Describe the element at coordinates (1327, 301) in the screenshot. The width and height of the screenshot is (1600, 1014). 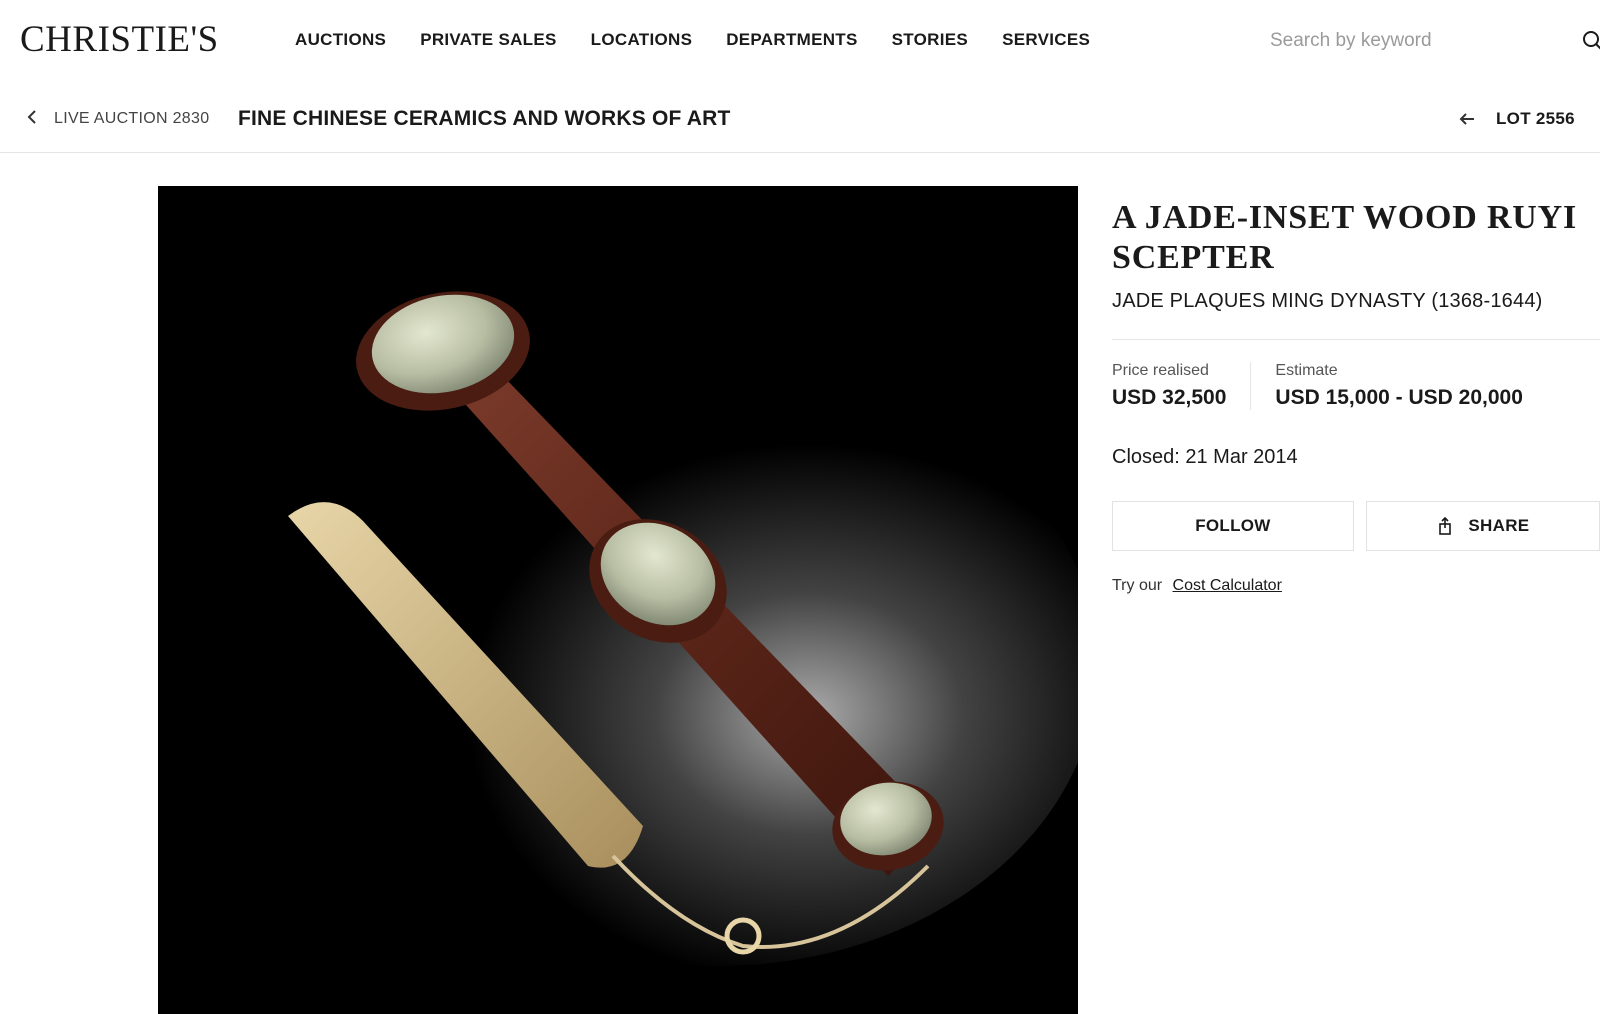
I see `lot-subtitle: JADE PLAQUES MING DYNASTY (1368-1644)` at that location.